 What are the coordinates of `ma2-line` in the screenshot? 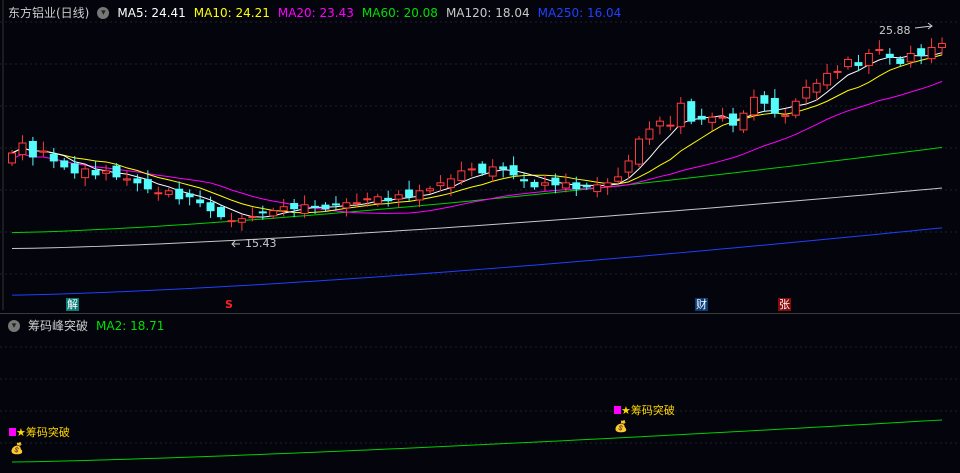 It's located at (477, 441).